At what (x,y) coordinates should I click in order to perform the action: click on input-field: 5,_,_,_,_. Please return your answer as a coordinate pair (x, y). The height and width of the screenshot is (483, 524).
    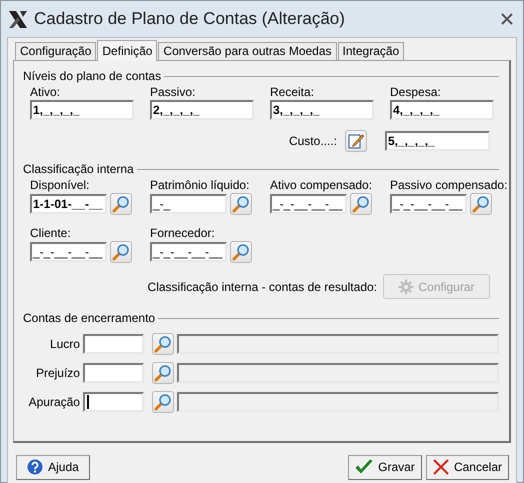
    Looking at the image, I should click on (437, 141).